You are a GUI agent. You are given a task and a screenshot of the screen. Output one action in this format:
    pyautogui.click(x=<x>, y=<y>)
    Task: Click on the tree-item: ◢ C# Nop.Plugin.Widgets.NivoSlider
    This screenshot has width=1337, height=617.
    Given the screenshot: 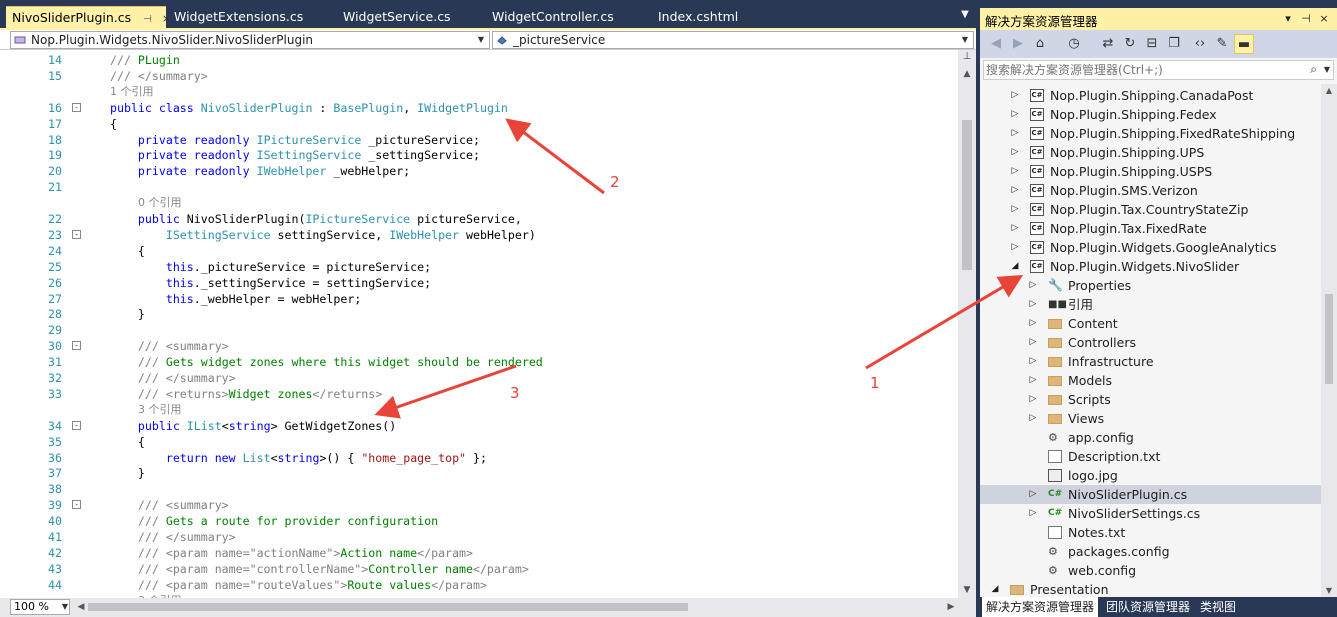 What is the action you would take?
    pyautogui.click(x=1150, y=266)
    